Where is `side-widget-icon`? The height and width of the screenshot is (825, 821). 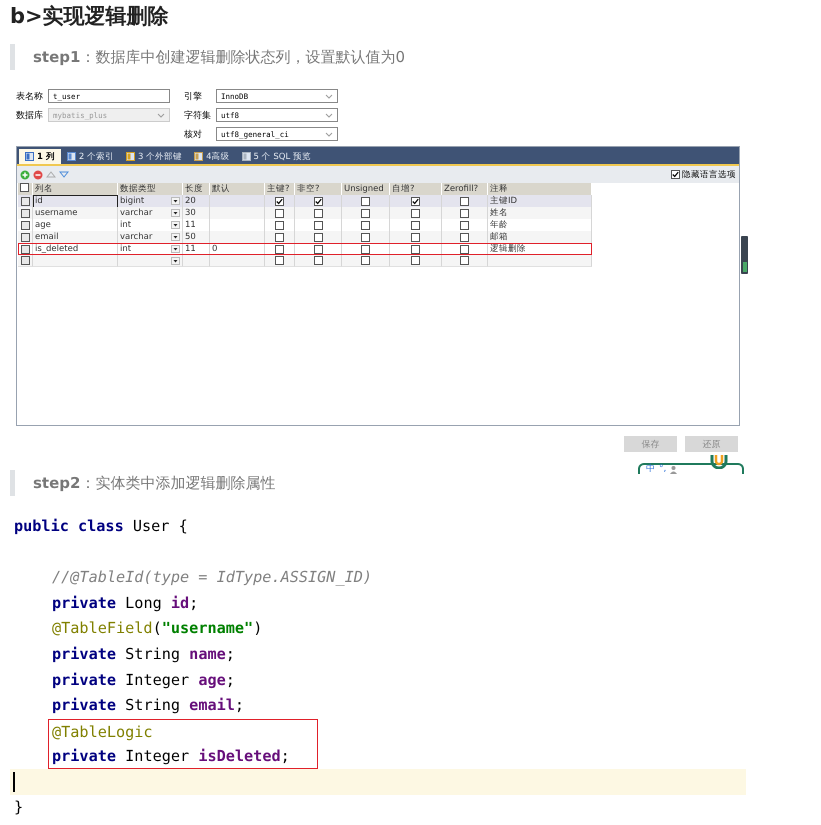
side-widget-icon is located at coordinates (744, 255).